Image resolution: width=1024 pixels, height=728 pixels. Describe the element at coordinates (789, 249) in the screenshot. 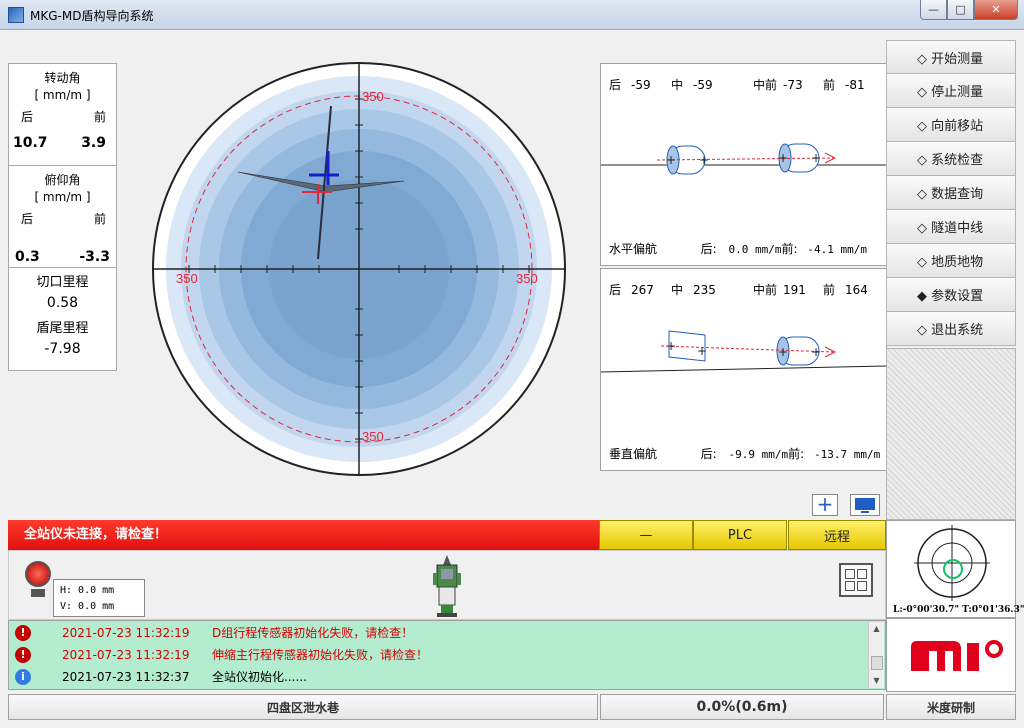

I see `horizontal-front-label: 前:` at that location.